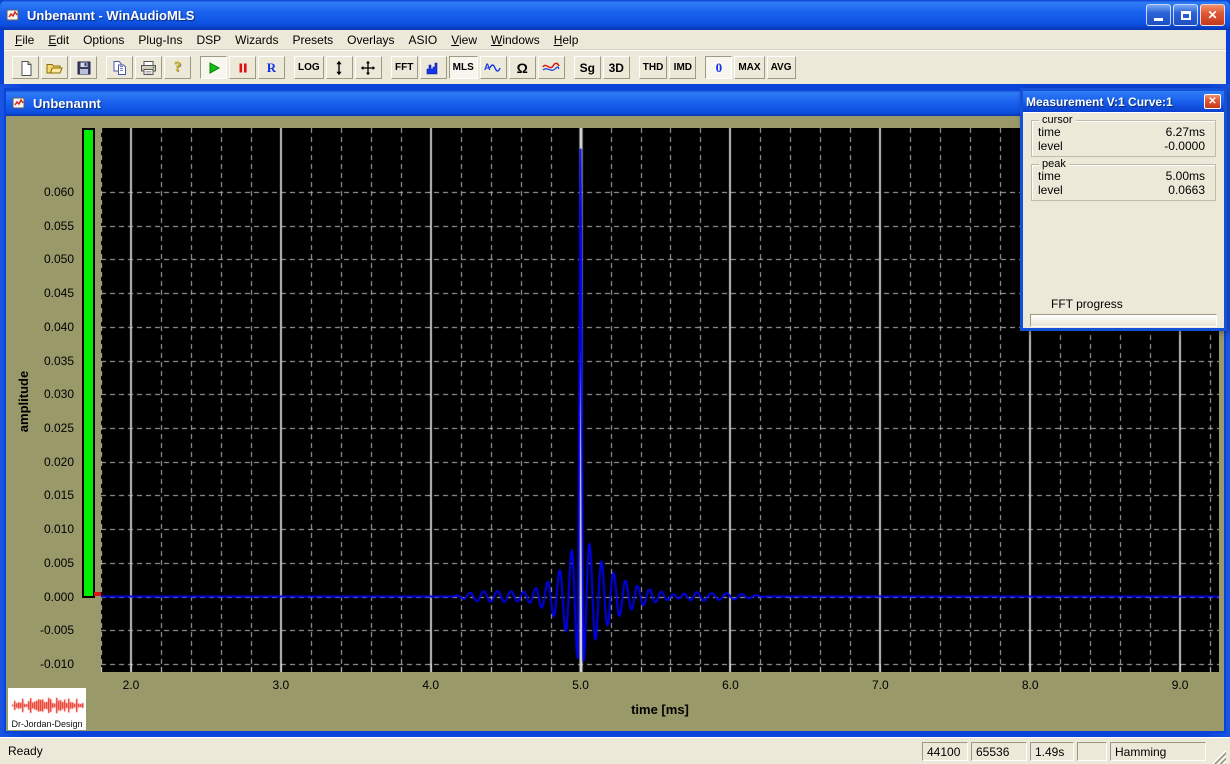  What do you see at coordinates (551, 67) in the screenshot?
I see `curves-button` at bounding box center [551, 67].